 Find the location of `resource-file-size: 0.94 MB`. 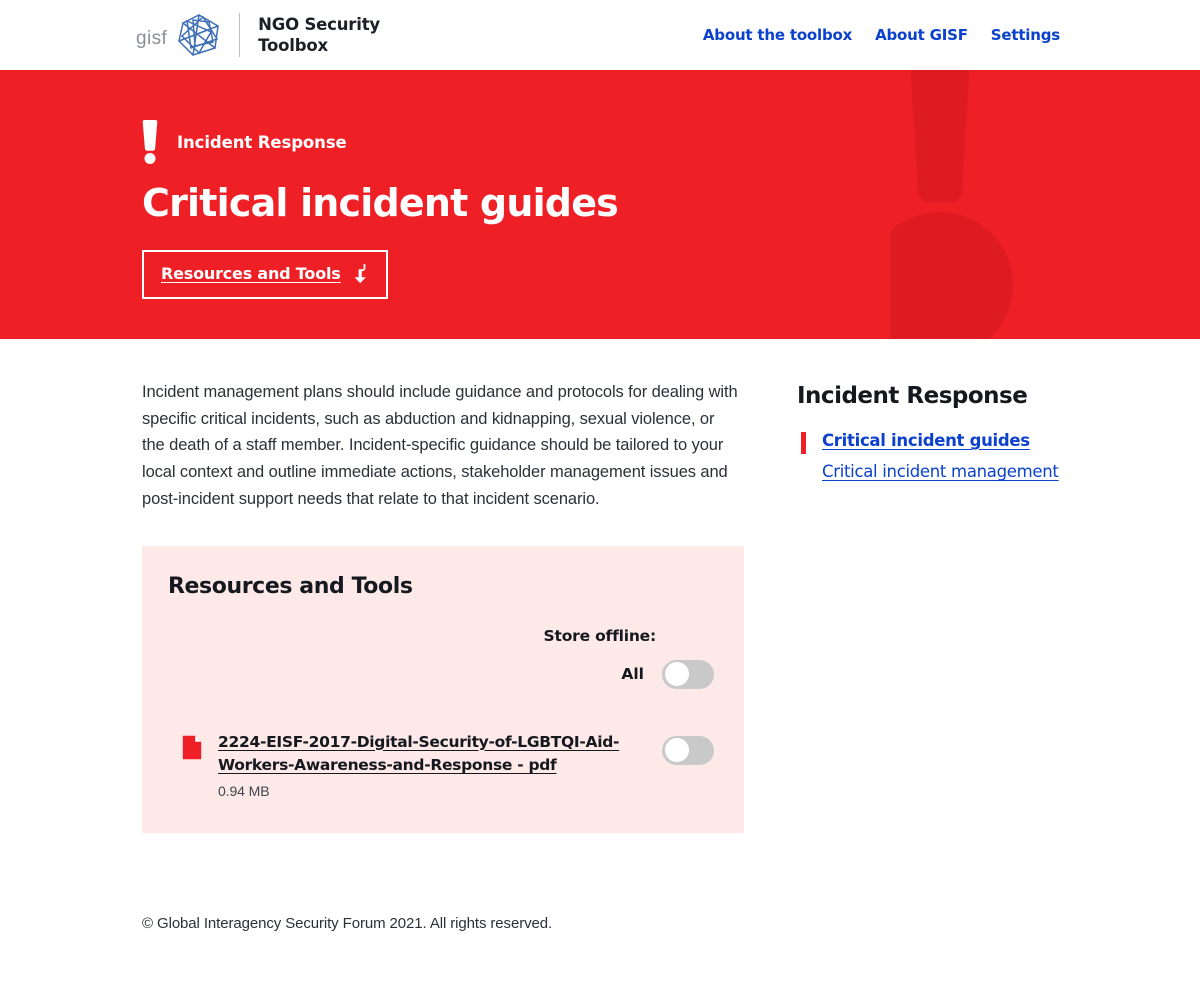

resource-file-size: 0.94 MB is located at coordinates (244, 790).